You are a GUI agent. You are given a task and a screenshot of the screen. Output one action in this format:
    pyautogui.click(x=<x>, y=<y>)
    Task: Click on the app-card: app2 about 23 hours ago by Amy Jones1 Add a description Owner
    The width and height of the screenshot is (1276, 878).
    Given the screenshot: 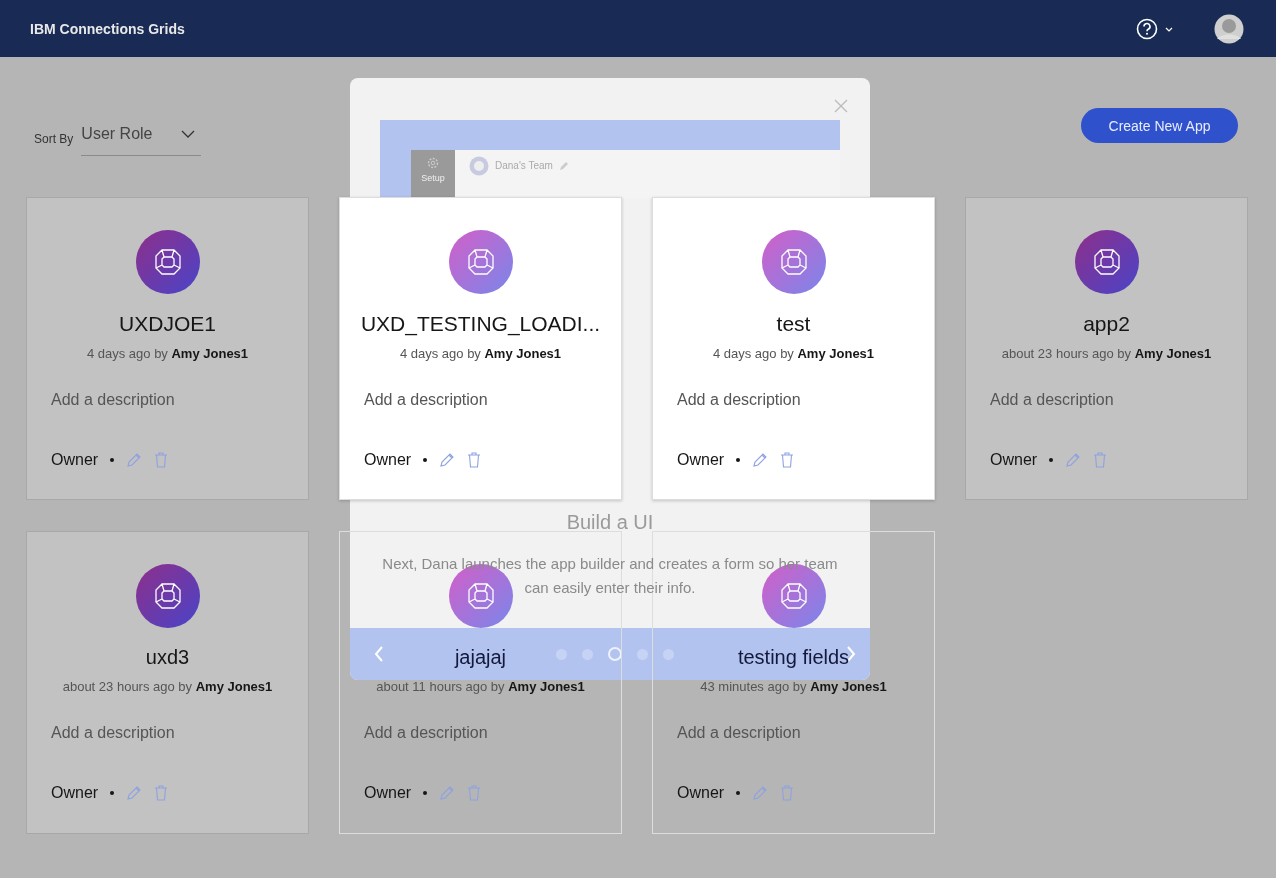 What is the action you would take?
    pyautogui.click(x=1106, y=348)
    